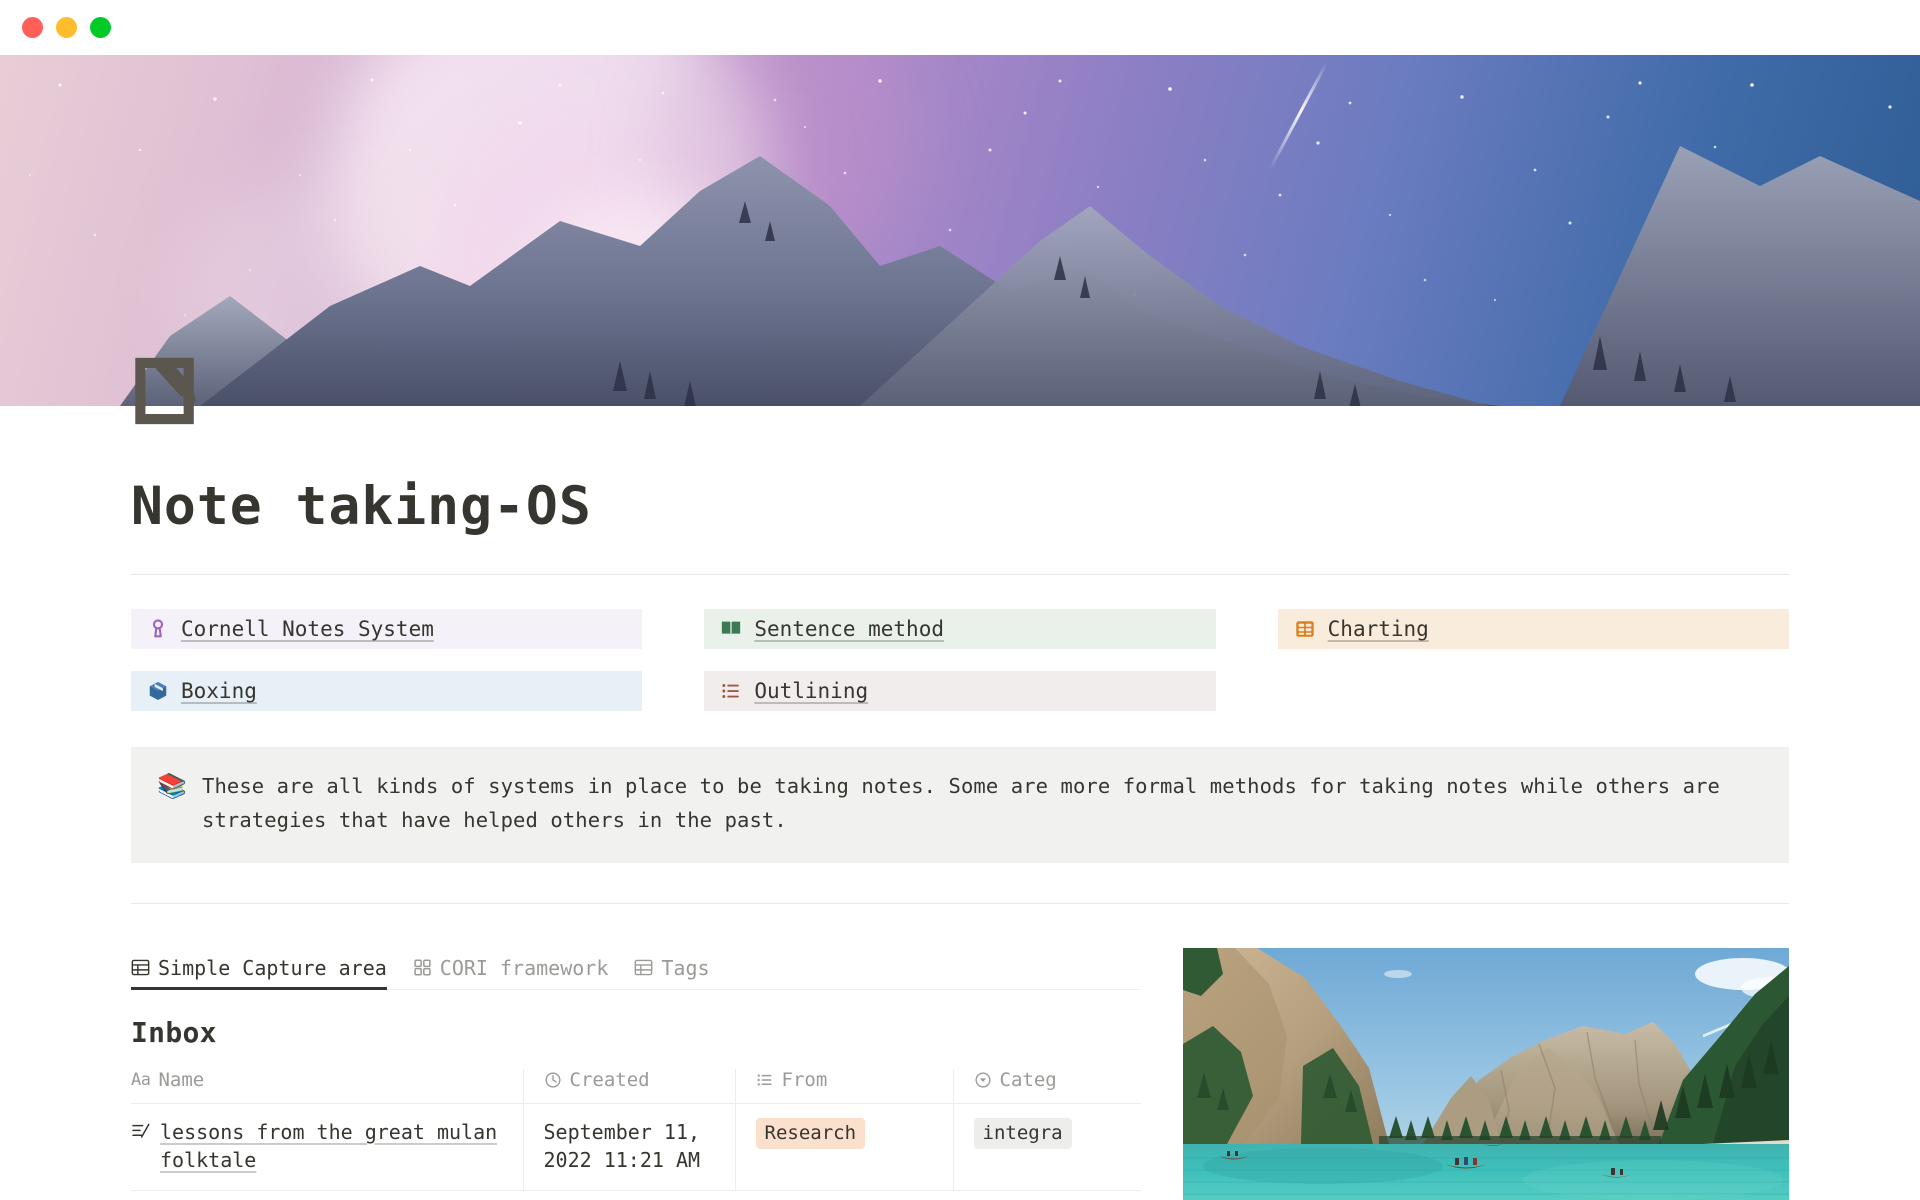  Describe the element at coordinates (810, 1133) in the screenshot. I see `from-tag: Research` at that location.